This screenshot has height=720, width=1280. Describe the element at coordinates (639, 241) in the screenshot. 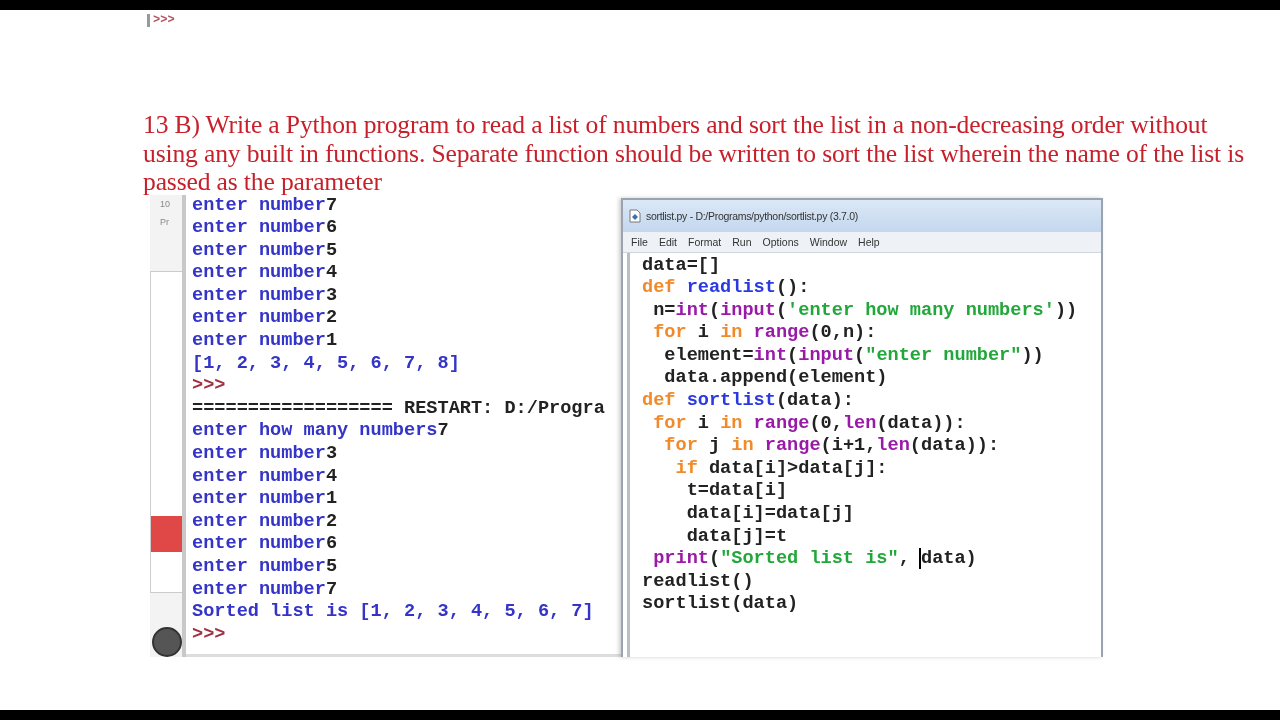

I see `menu-item: File` at that location.